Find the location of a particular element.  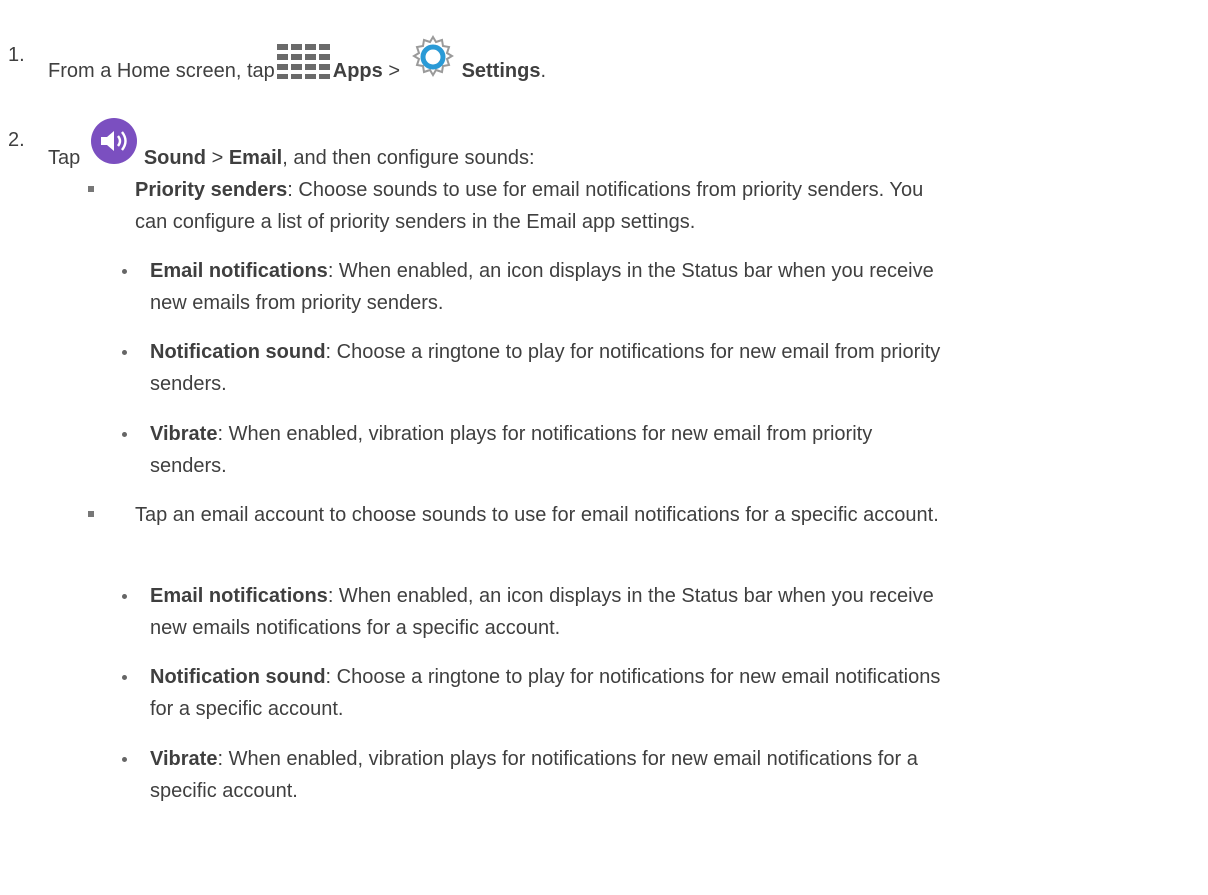

step-1-prefix: From a Home screen, tap is located at coordinates (161, 71).